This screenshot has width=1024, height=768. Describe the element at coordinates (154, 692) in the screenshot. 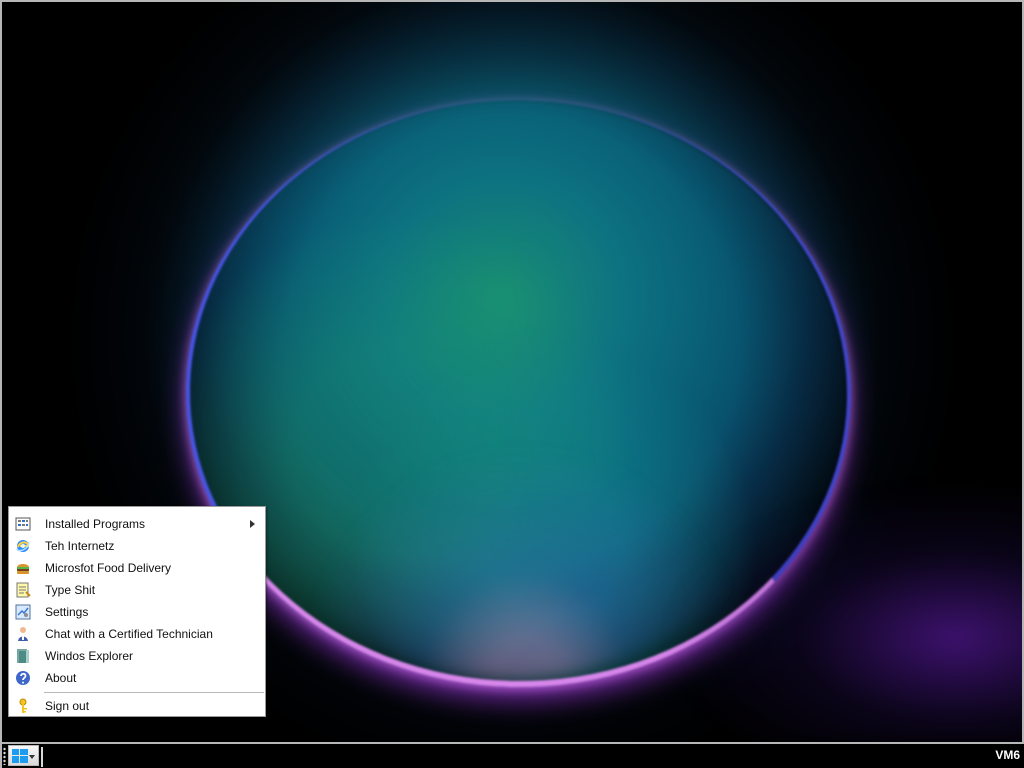

I see `menu-separator` at that location.